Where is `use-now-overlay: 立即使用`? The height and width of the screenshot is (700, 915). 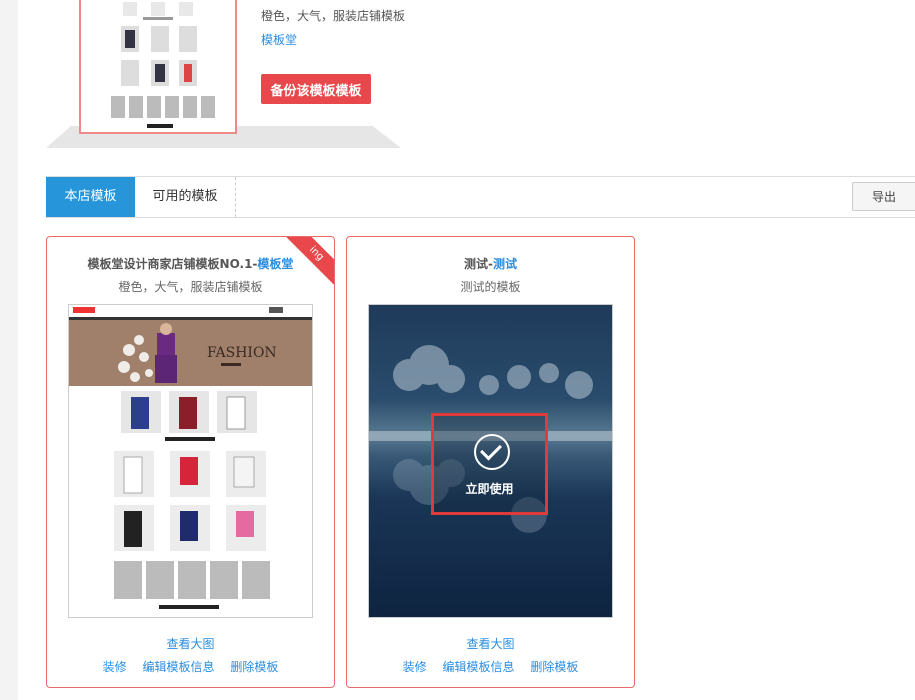 use-now-overlay: 立即使用 is located at coordinates (489, 464).